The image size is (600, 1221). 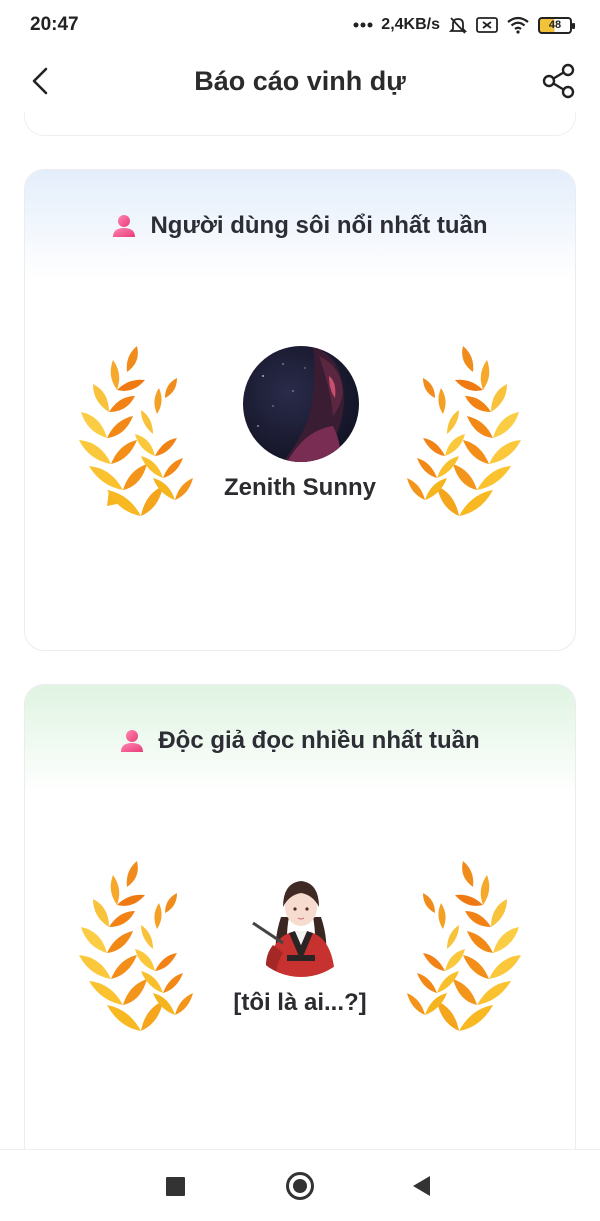 What do you see at coordinates (300, 1003) in the screenshot?
I see `user-name: [tôi là ai...?]` at bounding box center [300, 1003].